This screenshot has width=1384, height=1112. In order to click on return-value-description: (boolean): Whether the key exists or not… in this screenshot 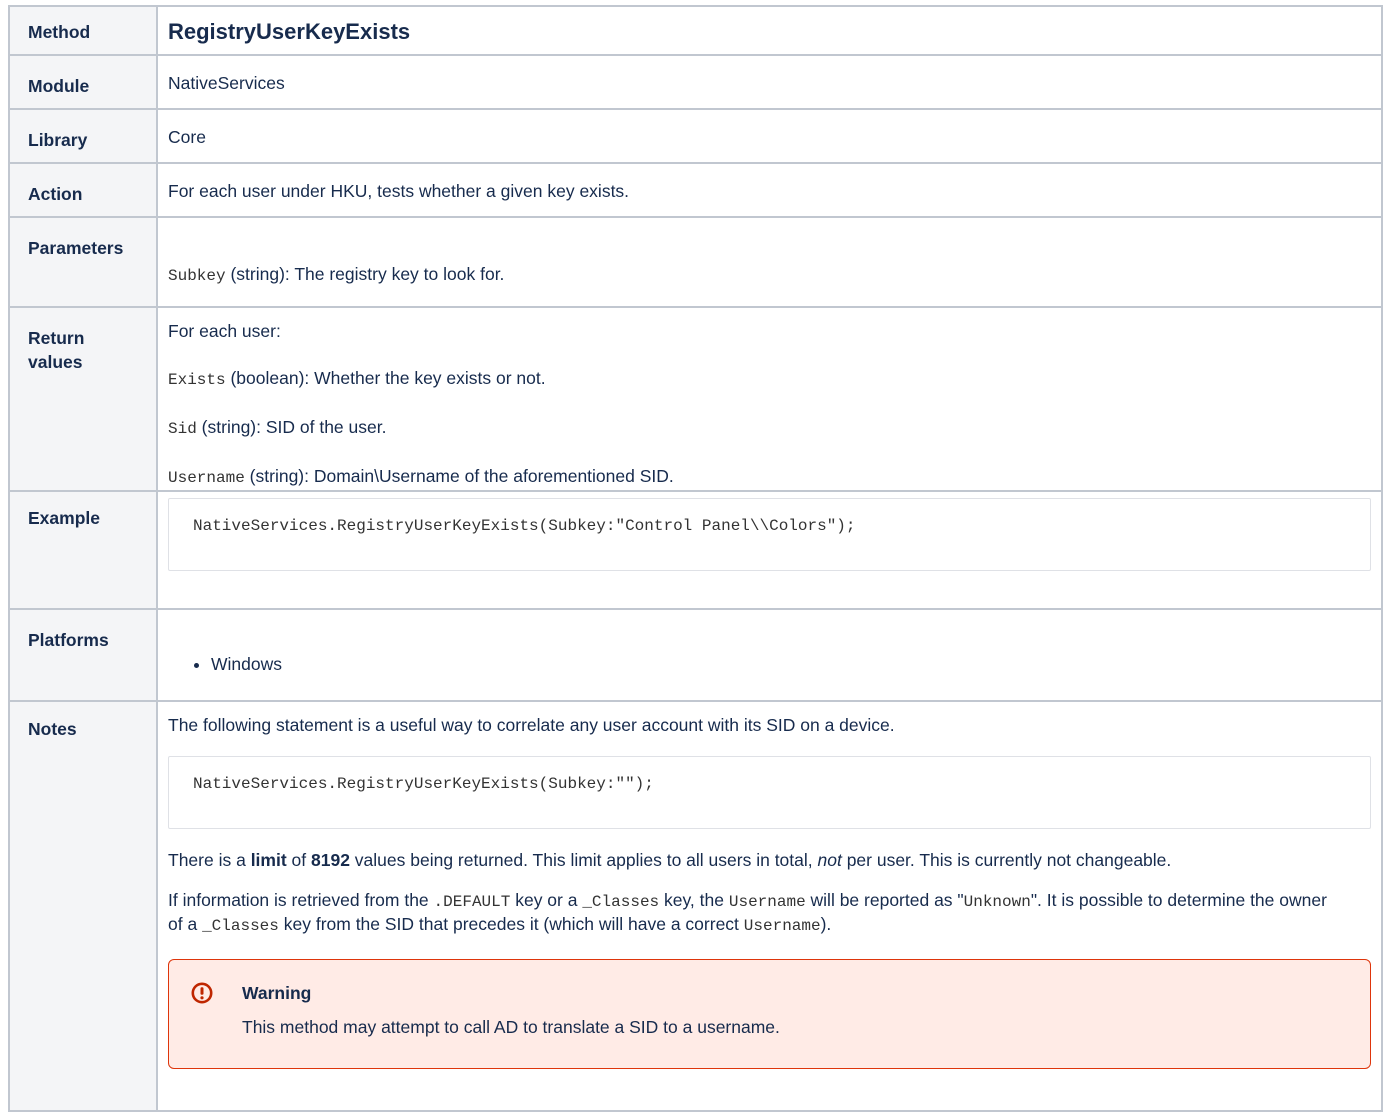, I will do `click(385, 378)`.